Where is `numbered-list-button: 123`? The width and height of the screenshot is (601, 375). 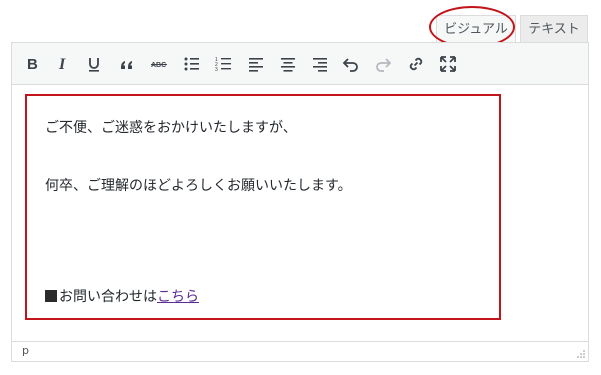 numbered-list-button: 123 is located at coordinates (224, 64).